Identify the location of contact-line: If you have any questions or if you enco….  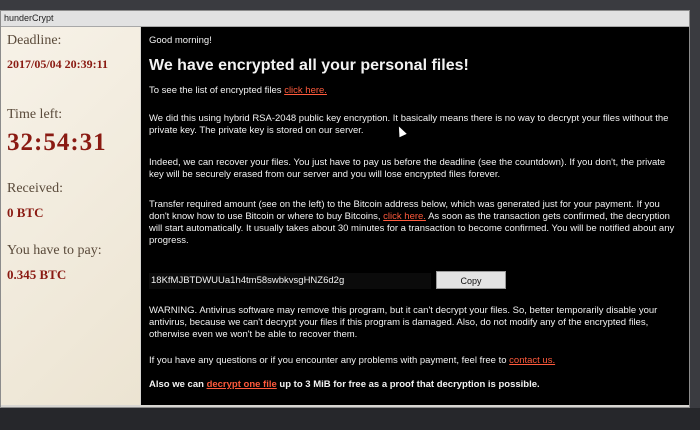
(414, 361).